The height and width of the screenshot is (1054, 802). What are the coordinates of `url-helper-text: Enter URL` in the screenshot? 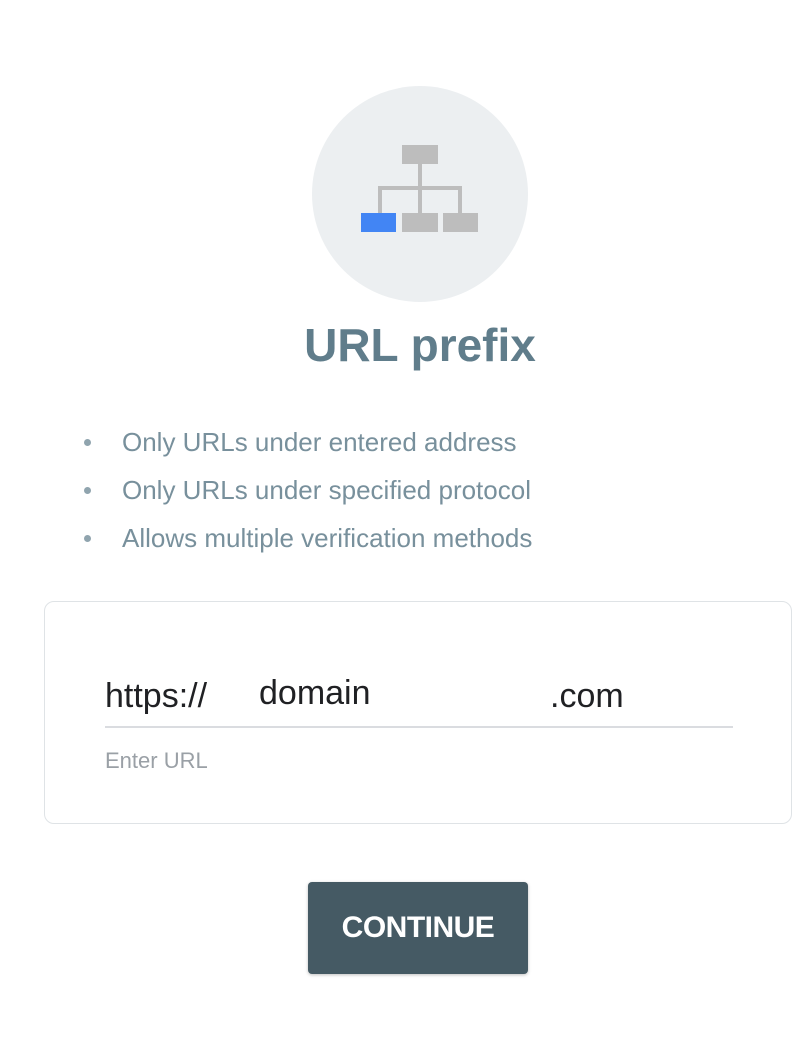 It's located at (156, 760).